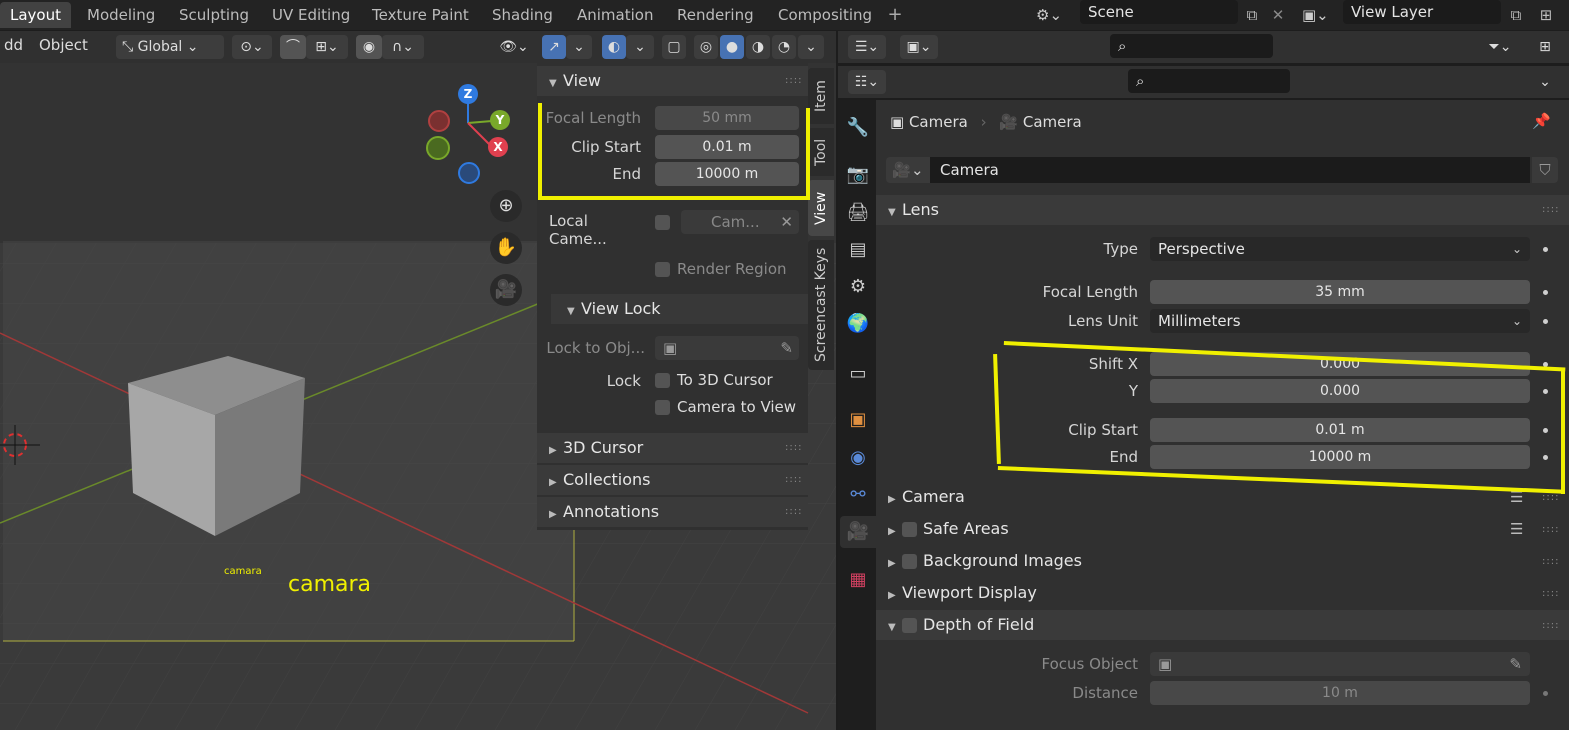  Describe the element at coordinates (858, 374) in the screenshot. I see `collection-icon: ▭` at that location.